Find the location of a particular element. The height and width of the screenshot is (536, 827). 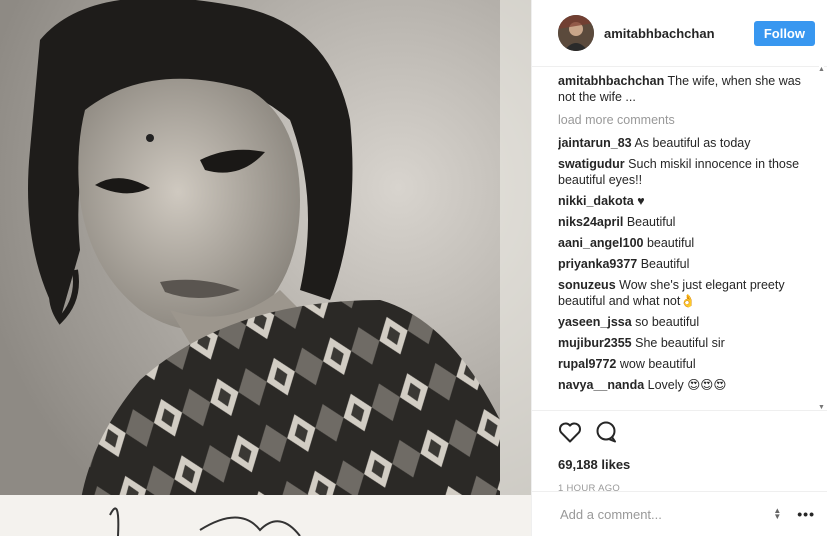

header-username: amitabhbachchan is located at coordinates (679, 33).